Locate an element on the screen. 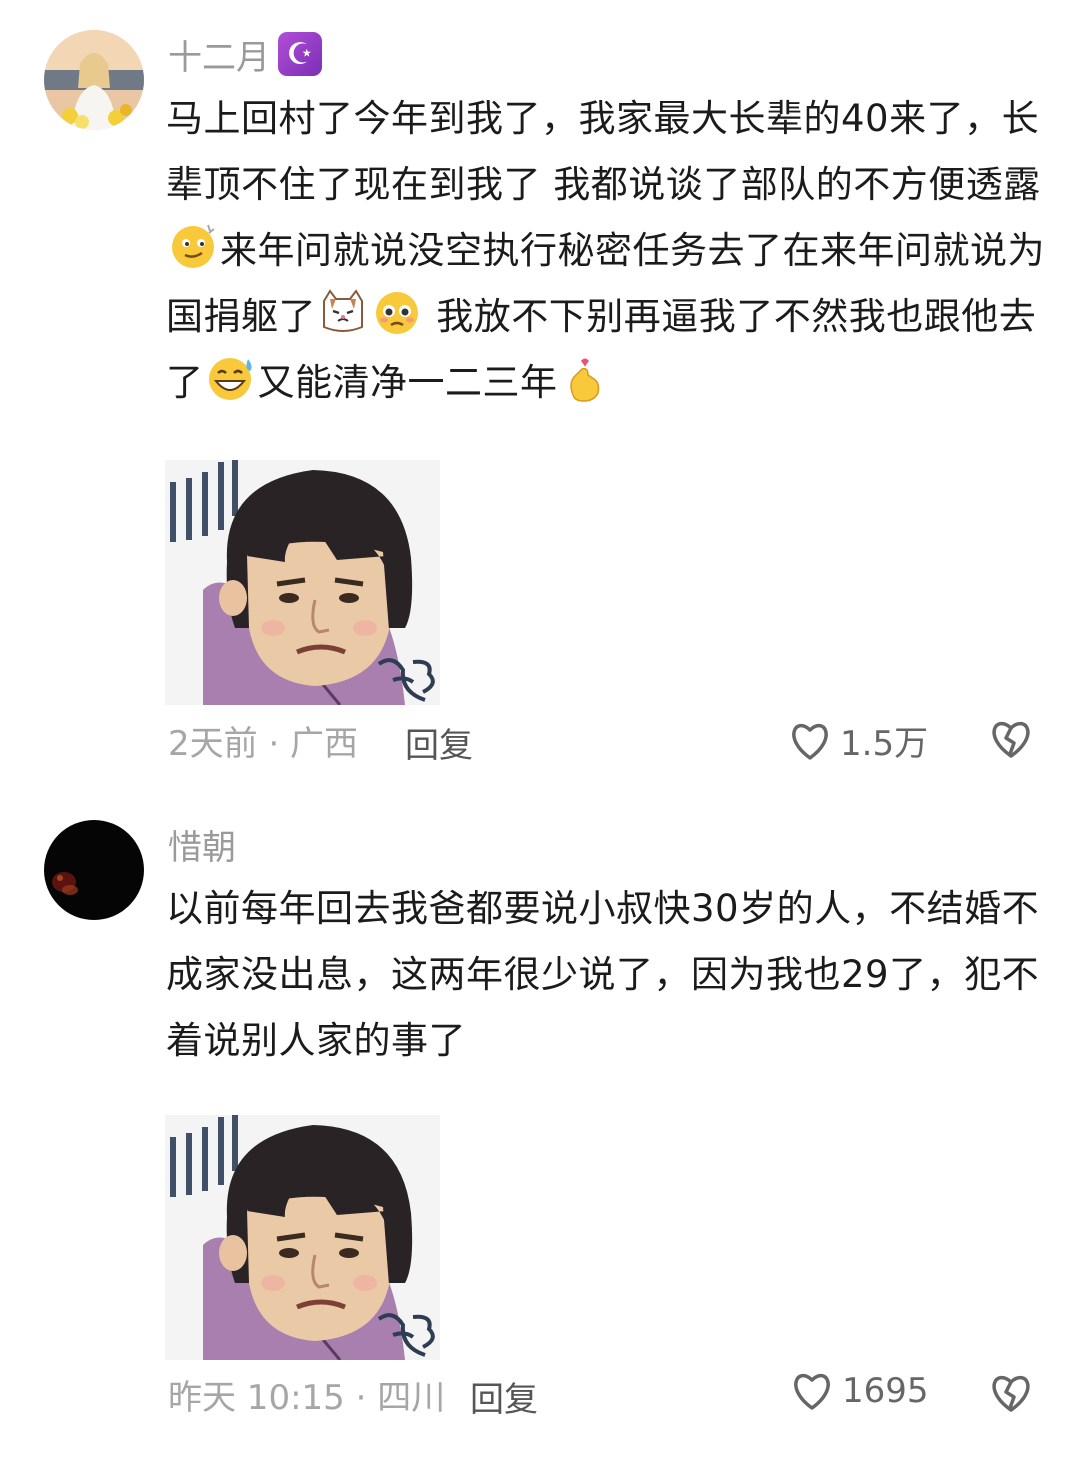  pleading-emoji-icon is located at coordinates (397, 313).